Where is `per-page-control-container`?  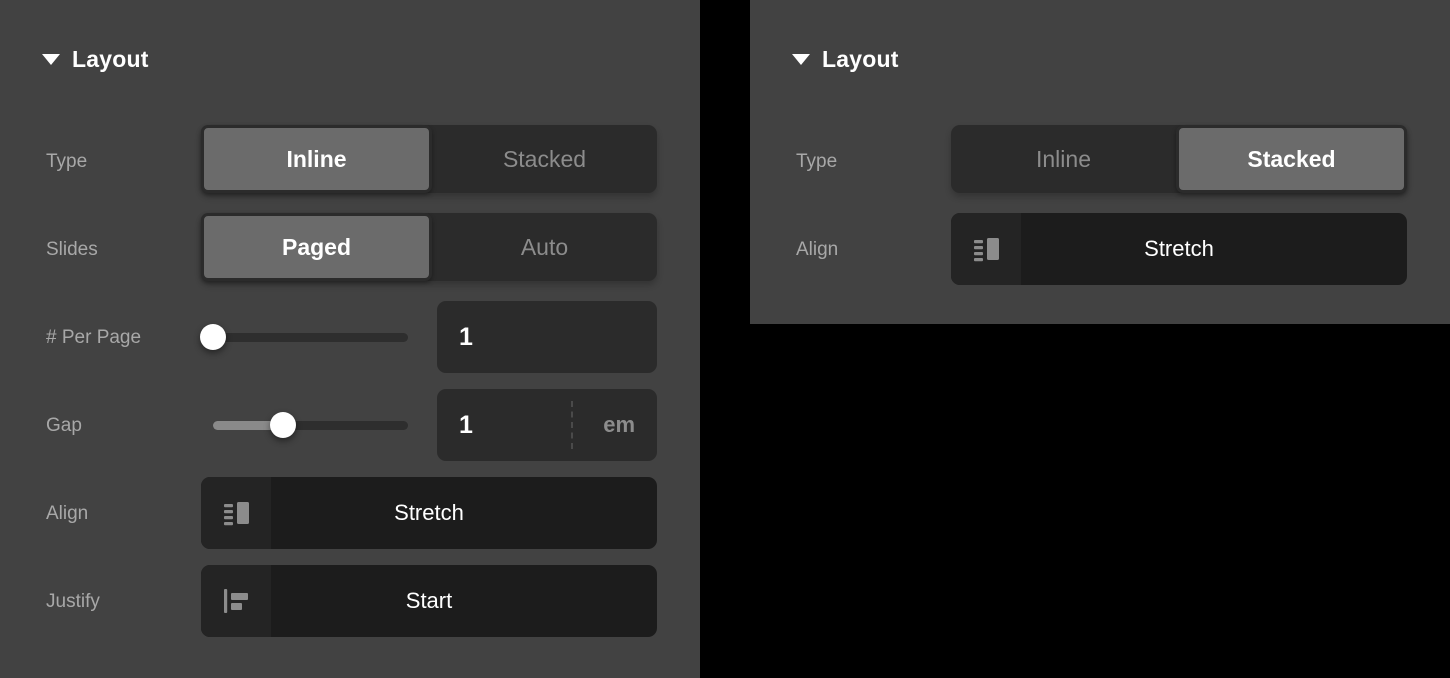
per-page-control-container is located at coordinates (304, 337).